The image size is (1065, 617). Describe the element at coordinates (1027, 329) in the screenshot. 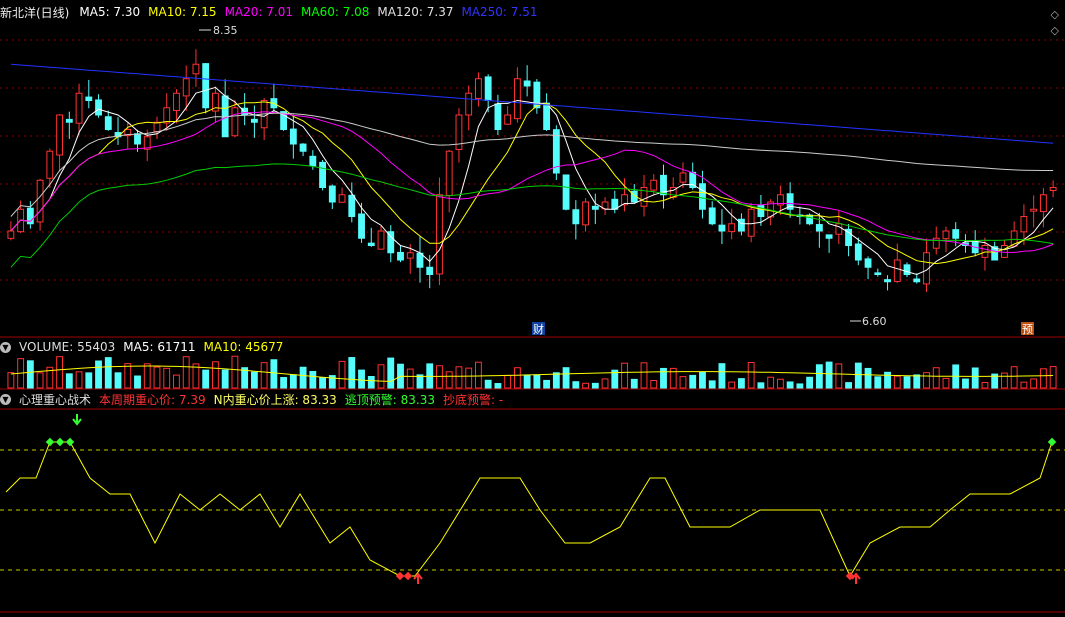

I see `forecast-marker-text: 预` at that location.